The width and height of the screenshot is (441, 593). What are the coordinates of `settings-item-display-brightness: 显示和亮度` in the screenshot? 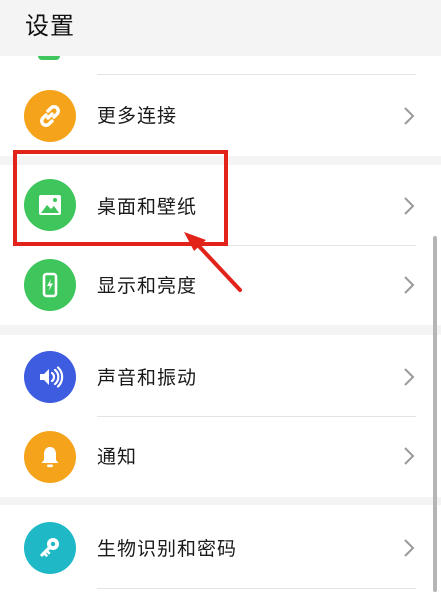 It's located at (220, 287).